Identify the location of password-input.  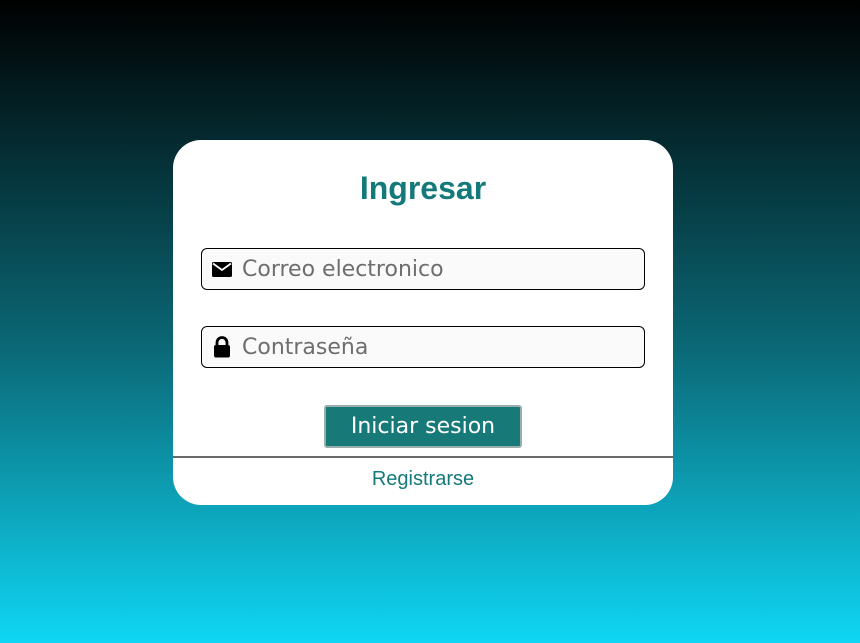
(443, 347).